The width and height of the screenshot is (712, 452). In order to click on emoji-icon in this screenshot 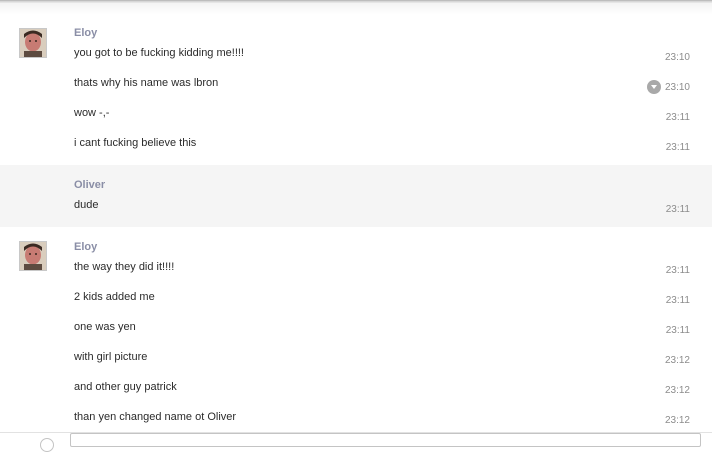, I will do `click(47, 445)`.